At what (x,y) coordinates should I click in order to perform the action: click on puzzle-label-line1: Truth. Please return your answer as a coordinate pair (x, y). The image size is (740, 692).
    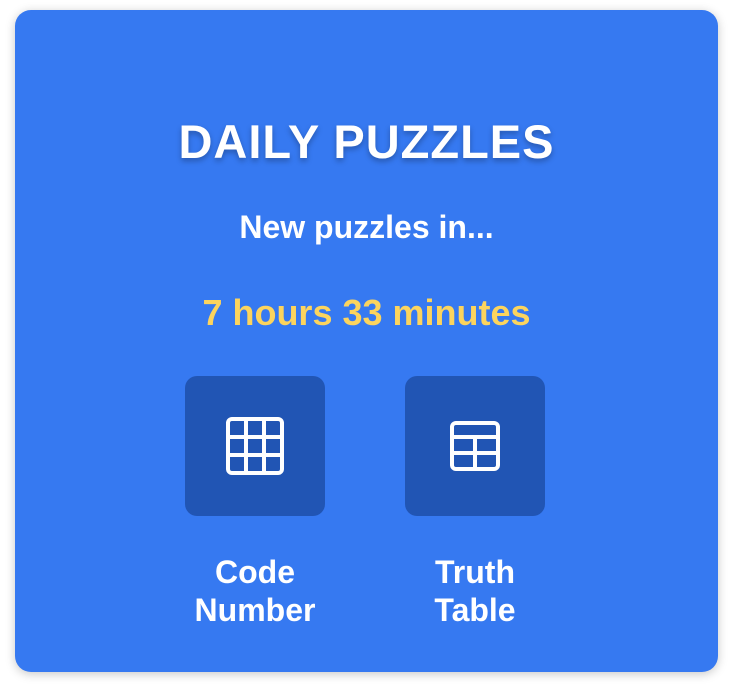
    Looking at the image, I should click on (475, 572).